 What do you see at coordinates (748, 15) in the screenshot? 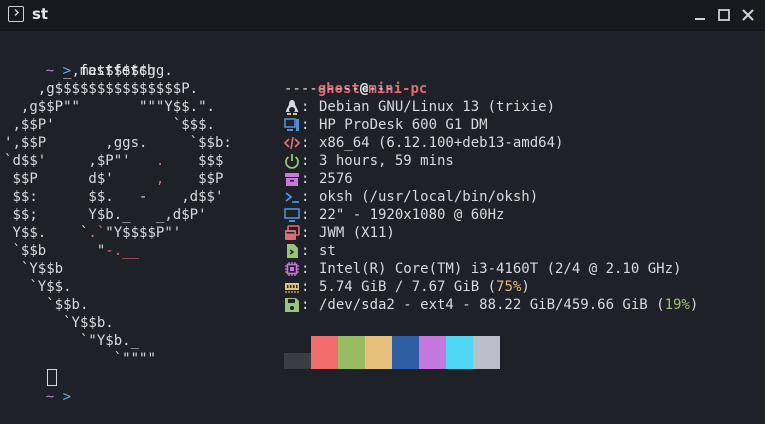
I see `close-icon` at bounding box center [748, 15].